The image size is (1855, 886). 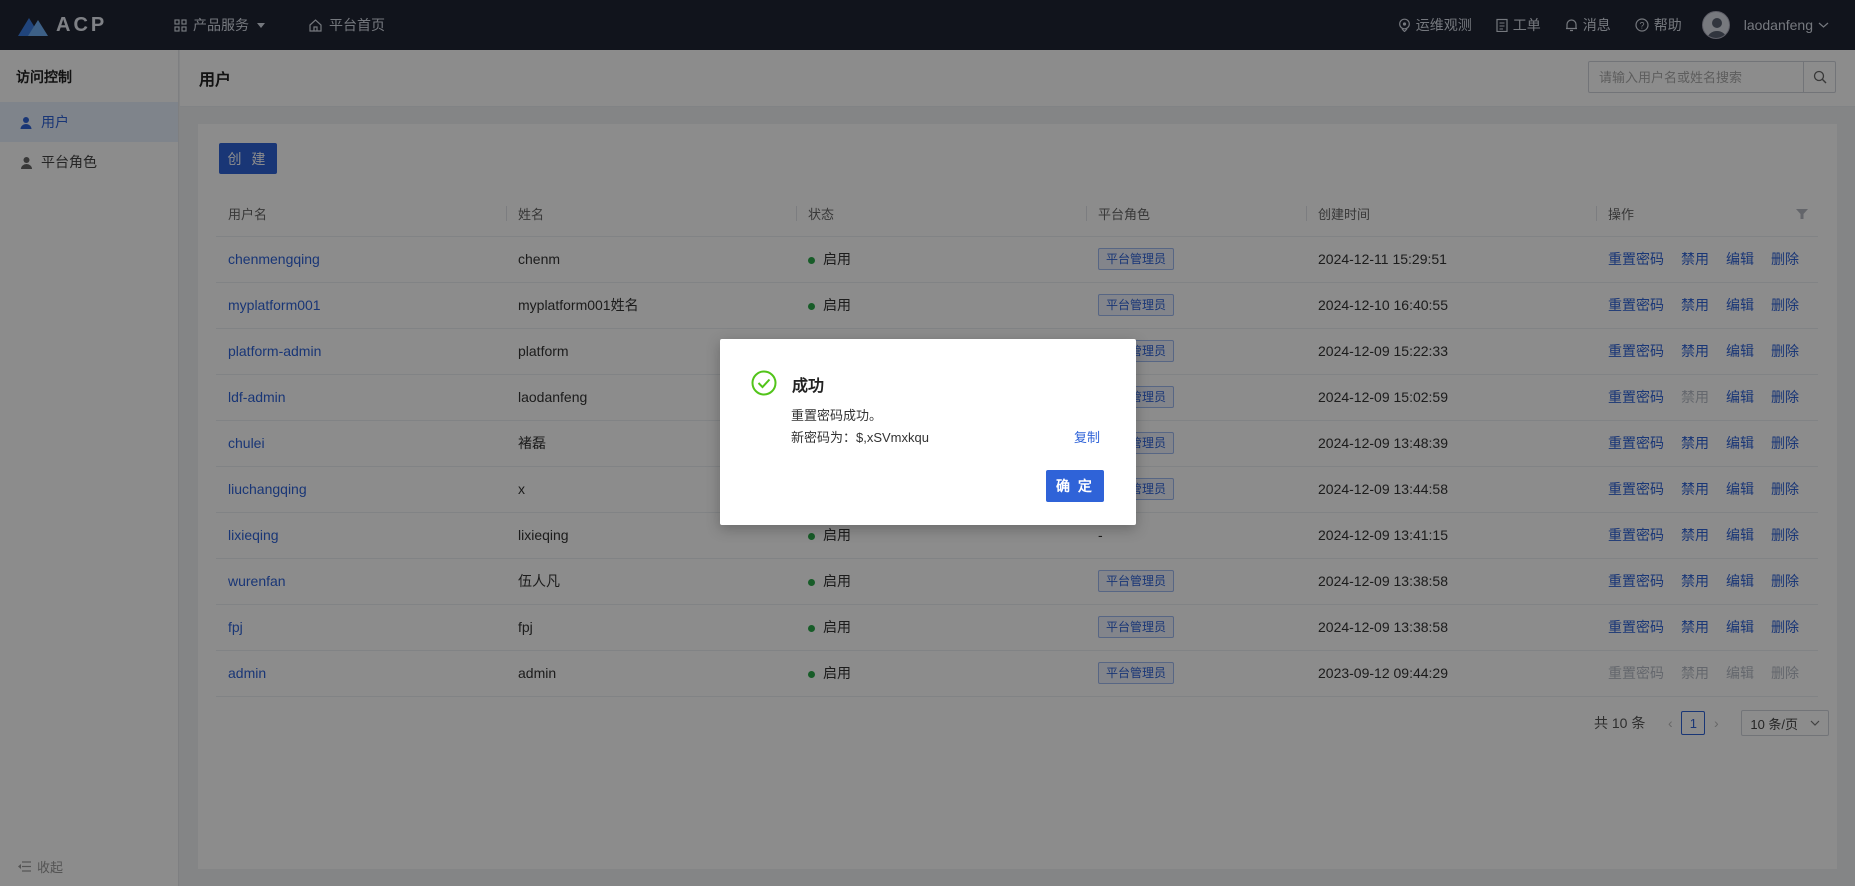 I want to click on copy-password-link: 复制, so click(x=1087, y=436).